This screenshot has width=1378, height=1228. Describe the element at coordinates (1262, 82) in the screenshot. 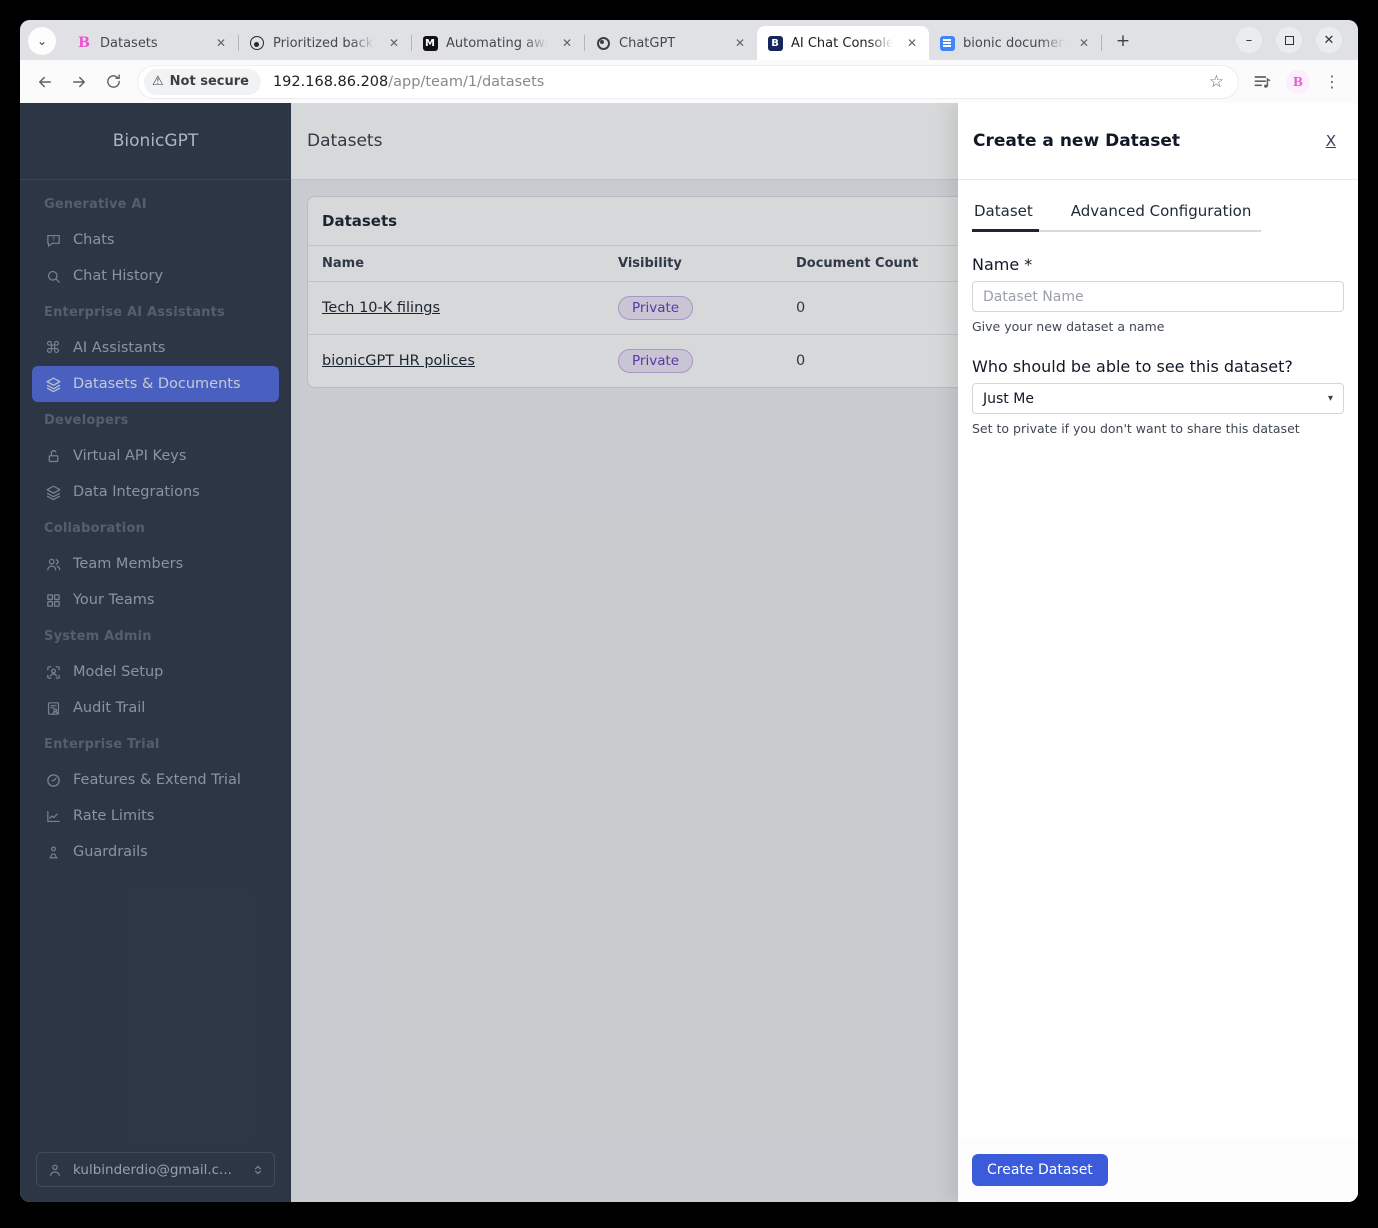

I see `media-controls-icon` at that location.